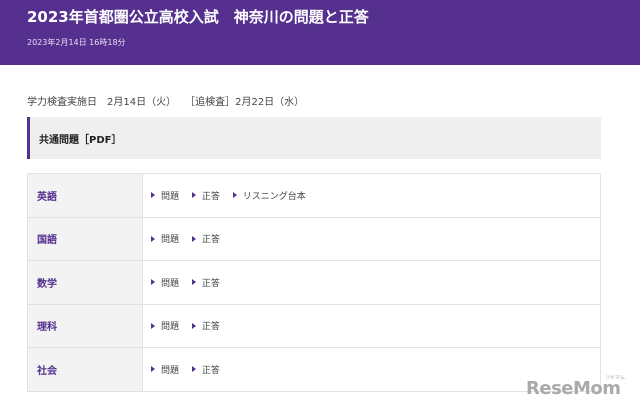 Image resolution: width=640 pixels, height=415 pixels. What do you see at coordinates (371, 195) in the screenshot?
I see `links-cell: 問題 正答 リスニング台本` at bounding box center [371, 195].